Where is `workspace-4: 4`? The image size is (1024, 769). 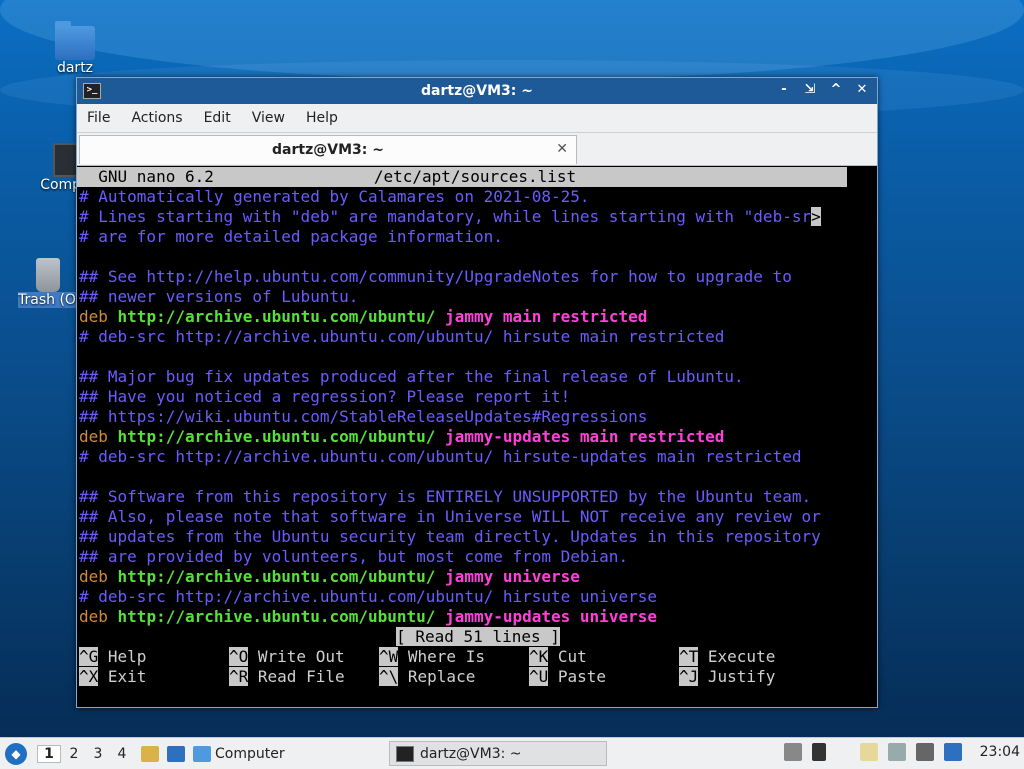
workspace-4: 4 is located at coordinates (122, 754).